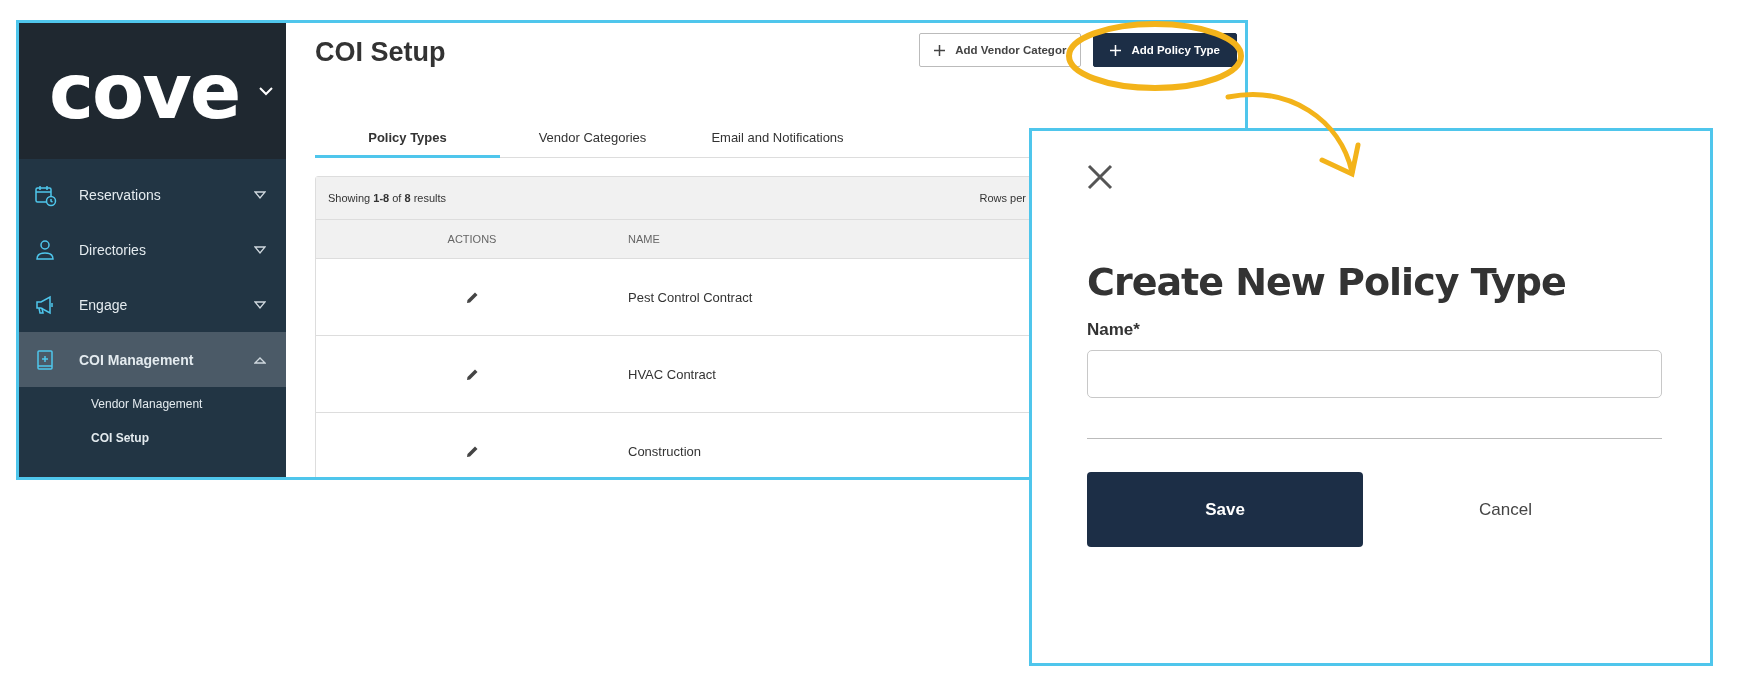 This screenshot has height=686, width=1741. What do you see at coordinates (1165, 50) in the screenshot?
I see `add-policy-type-button: Add Policy Type` at bounding box center [1165, 50].